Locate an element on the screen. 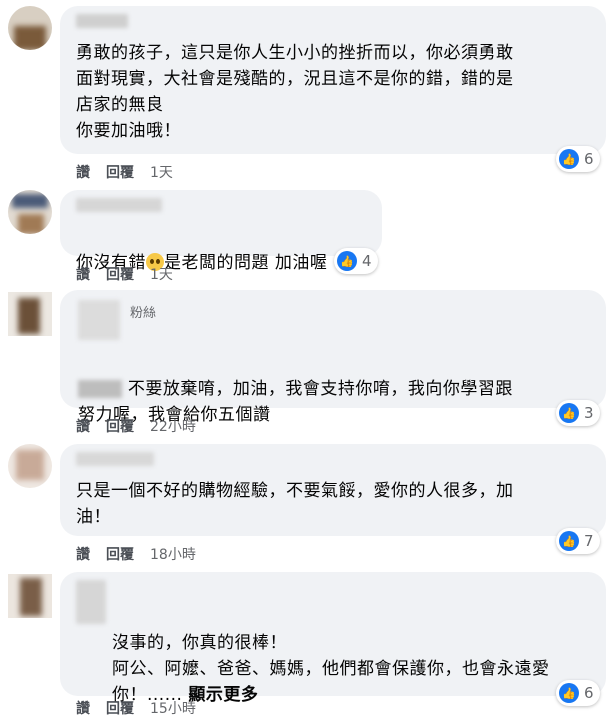  mentioned-user is located at coordinates (100, 389).